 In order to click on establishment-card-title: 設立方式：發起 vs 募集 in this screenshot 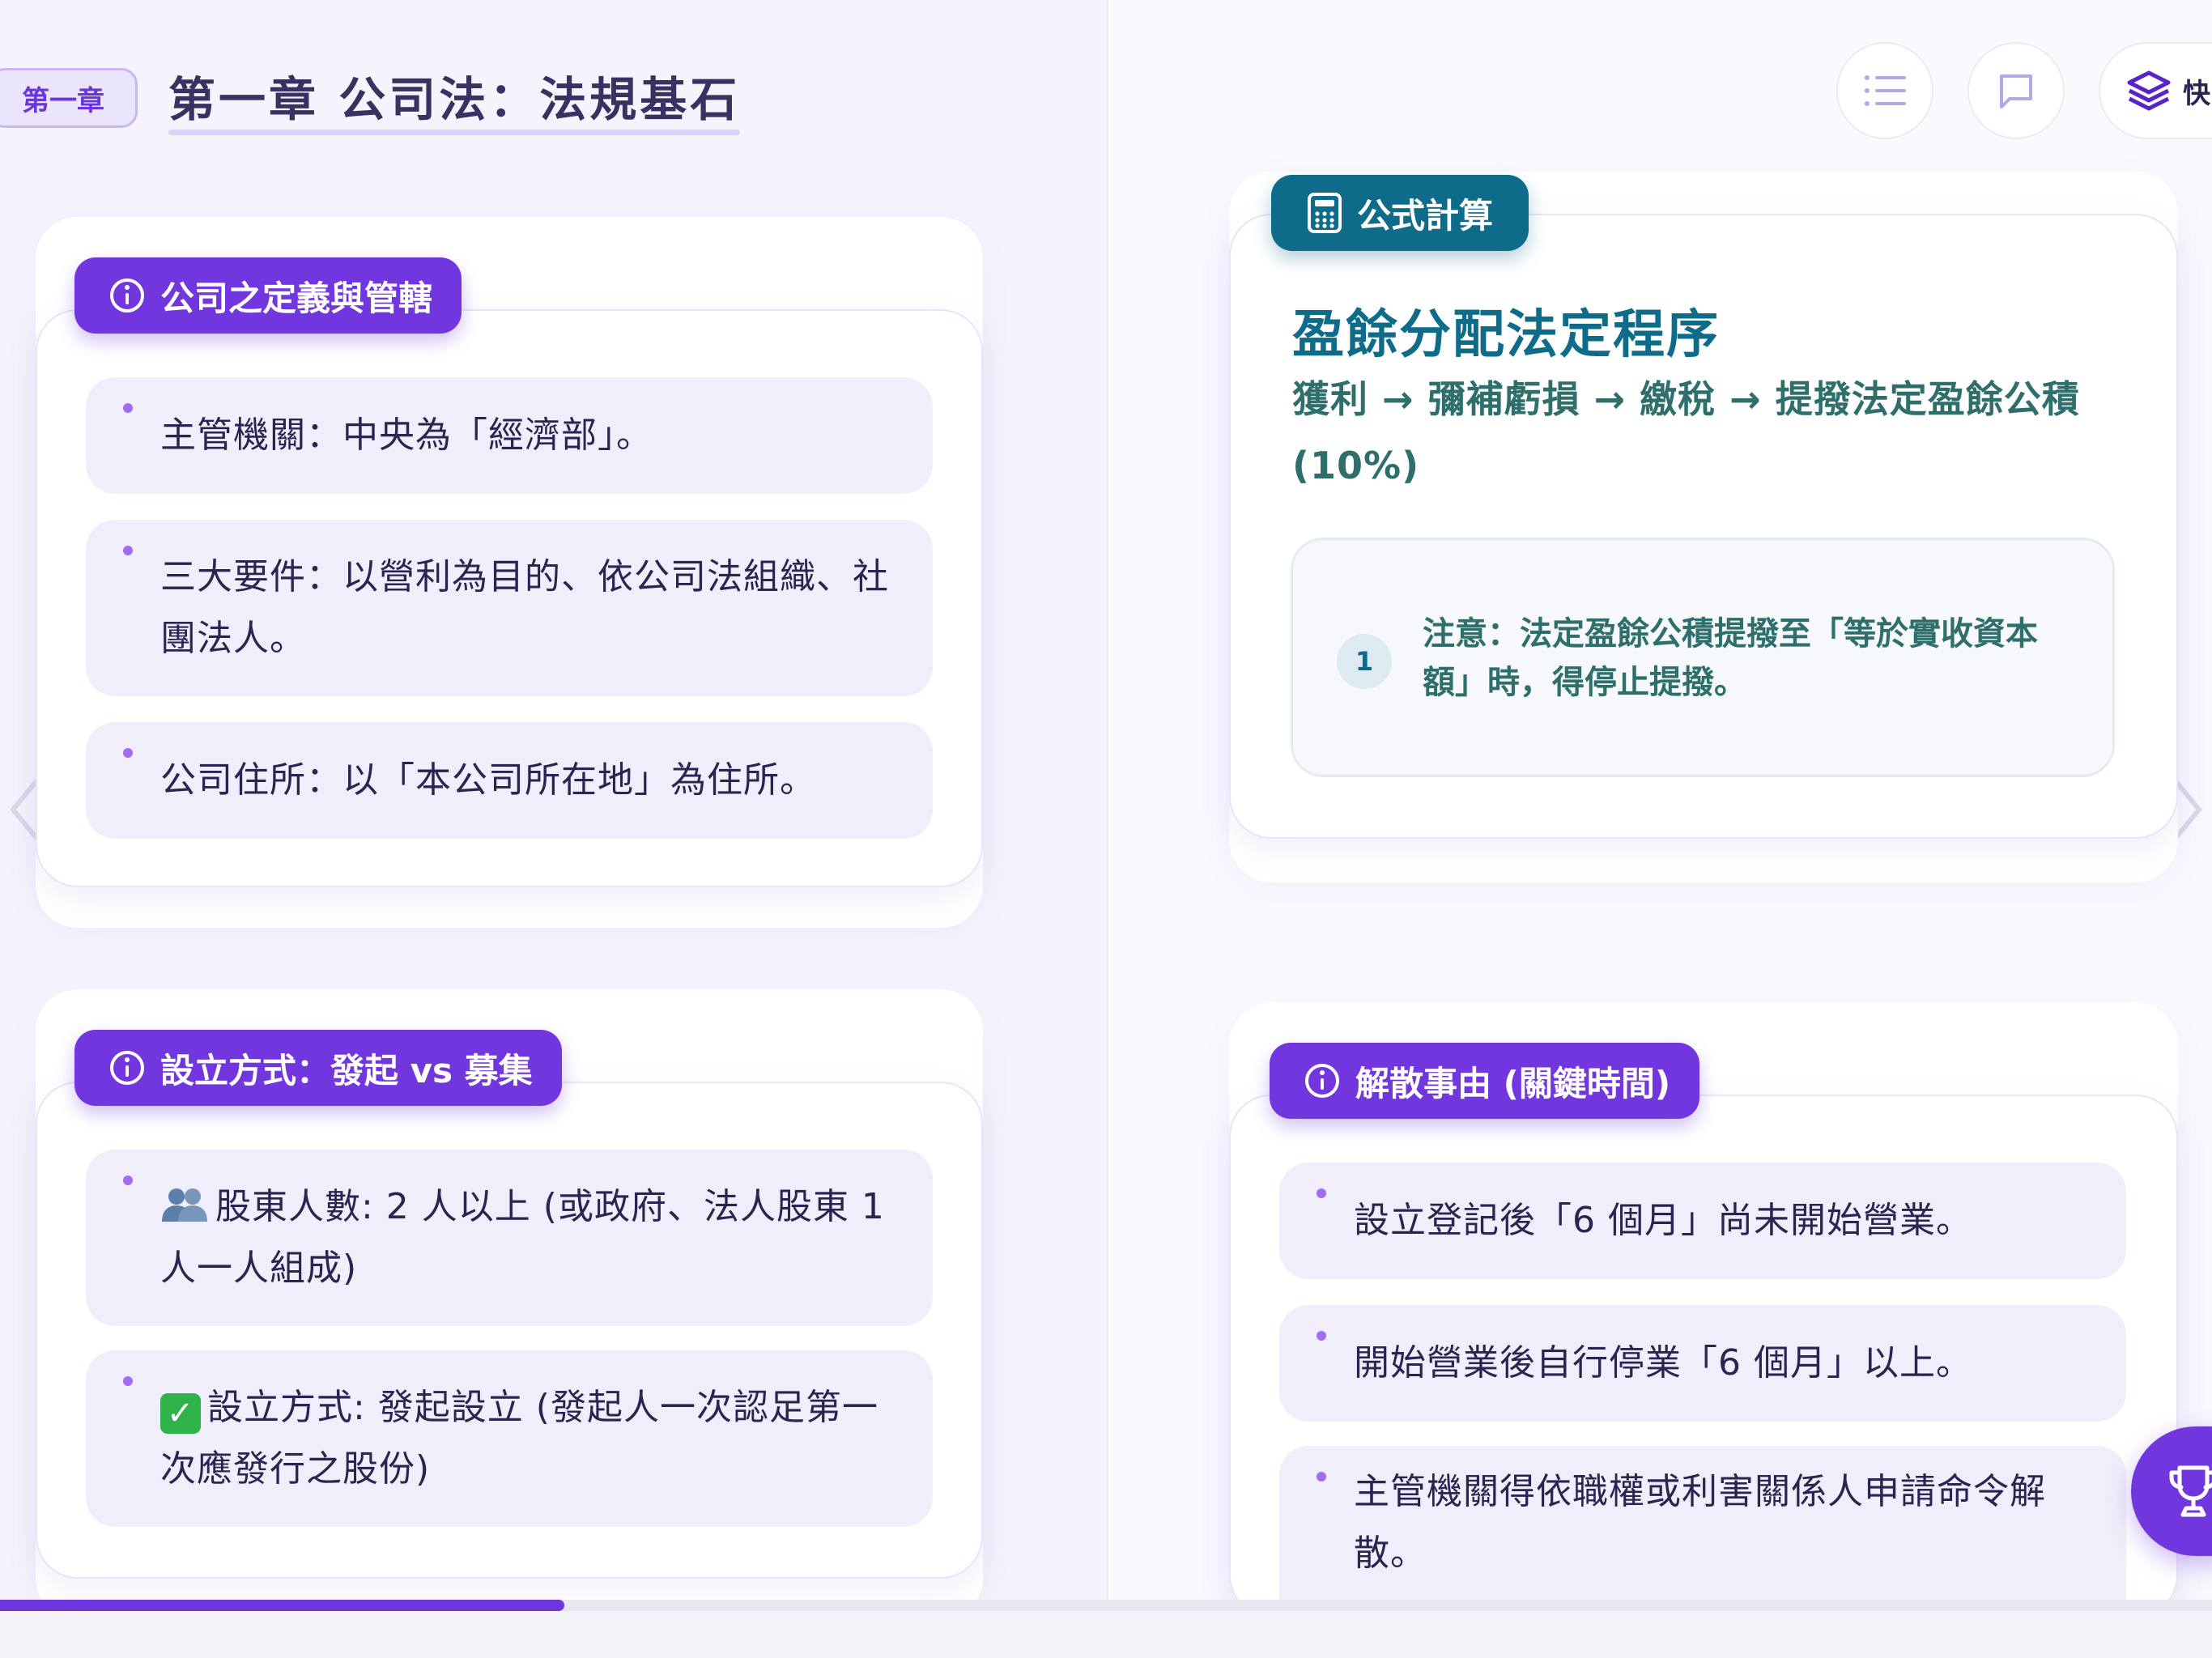, I will do `click(318, 1068)`.